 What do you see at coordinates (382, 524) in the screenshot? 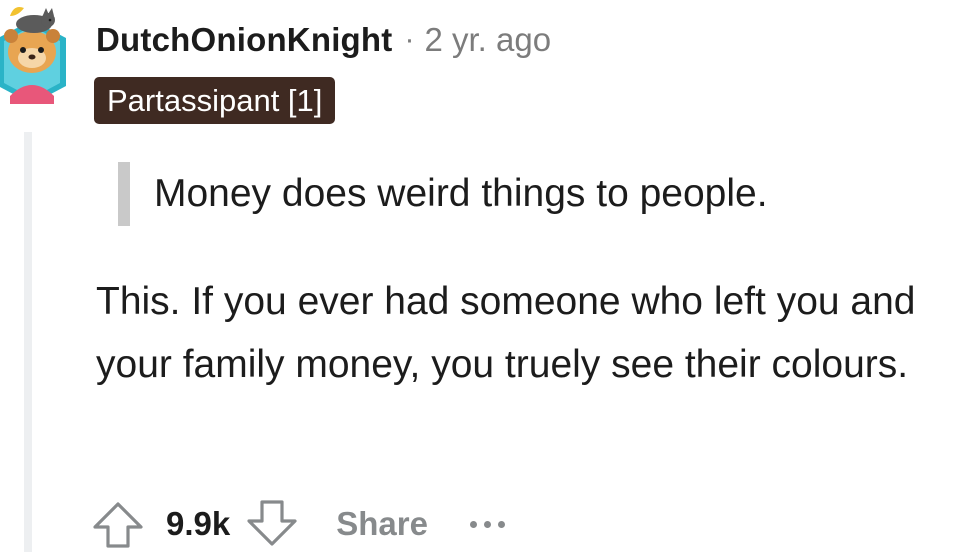
I see `share-button: Share` at bounding box center [382, 524].